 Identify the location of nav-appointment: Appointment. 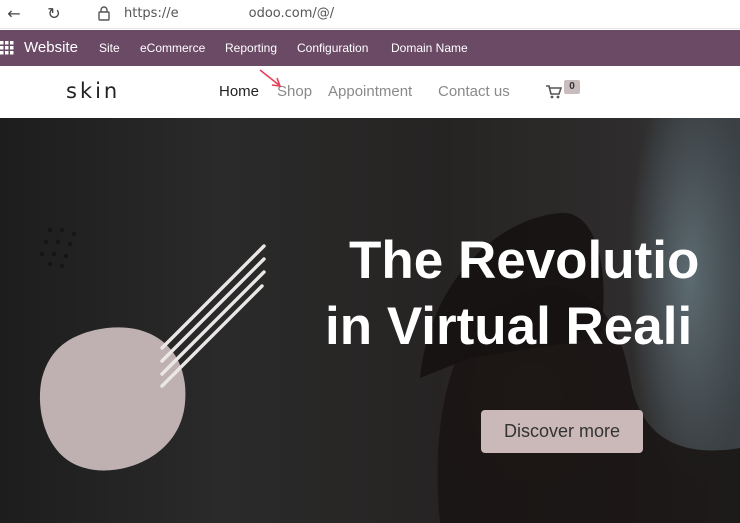
(370, 91).